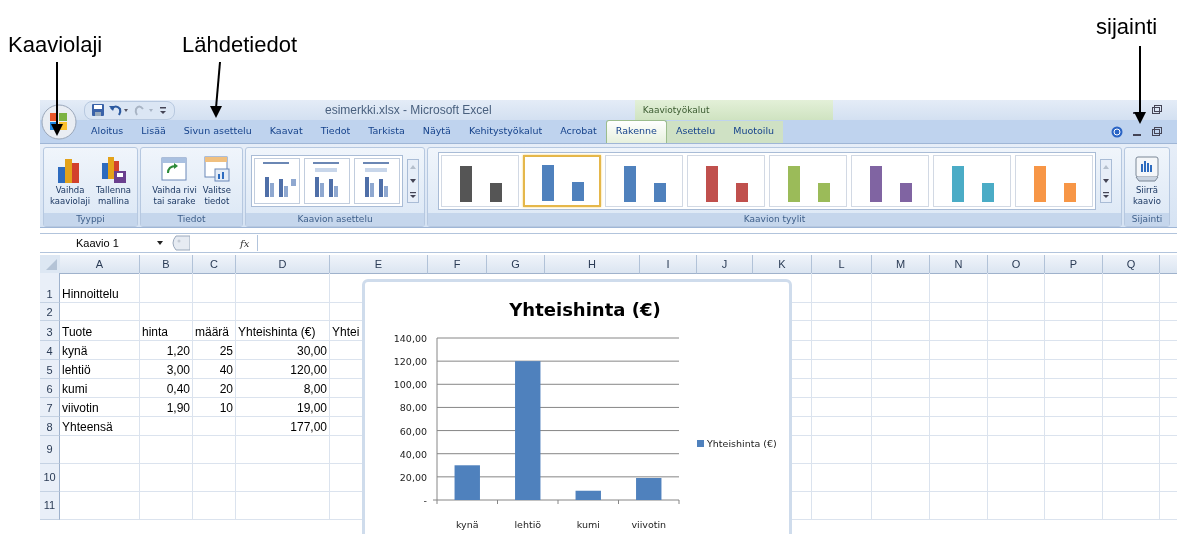 This screenshot has width=1177, height=534. I want to click on ribbon-button: Valitse tiedot, so click(216, 180).